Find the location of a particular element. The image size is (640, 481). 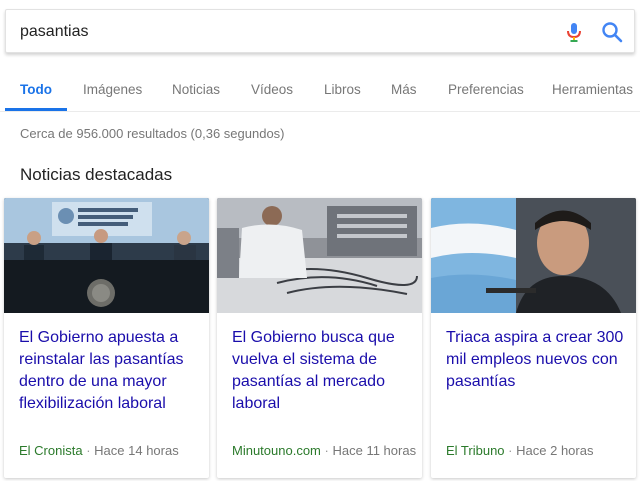

news-card-footer: El Cronista · Hace 14 horas is located at coordinates (99, 450).